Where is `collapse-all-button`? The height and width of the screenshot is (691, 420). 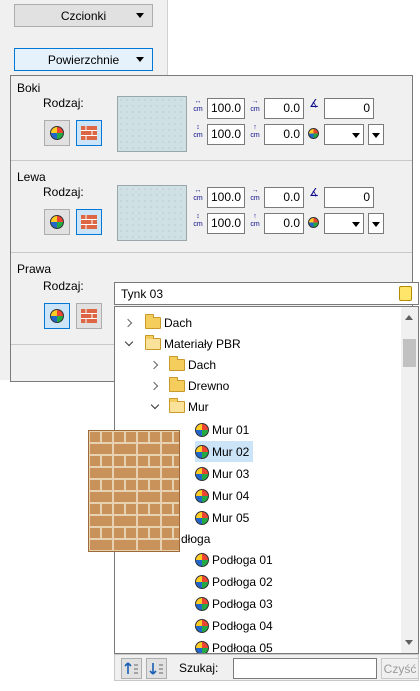 collapse-all-button is located at coordinates (156, 668).